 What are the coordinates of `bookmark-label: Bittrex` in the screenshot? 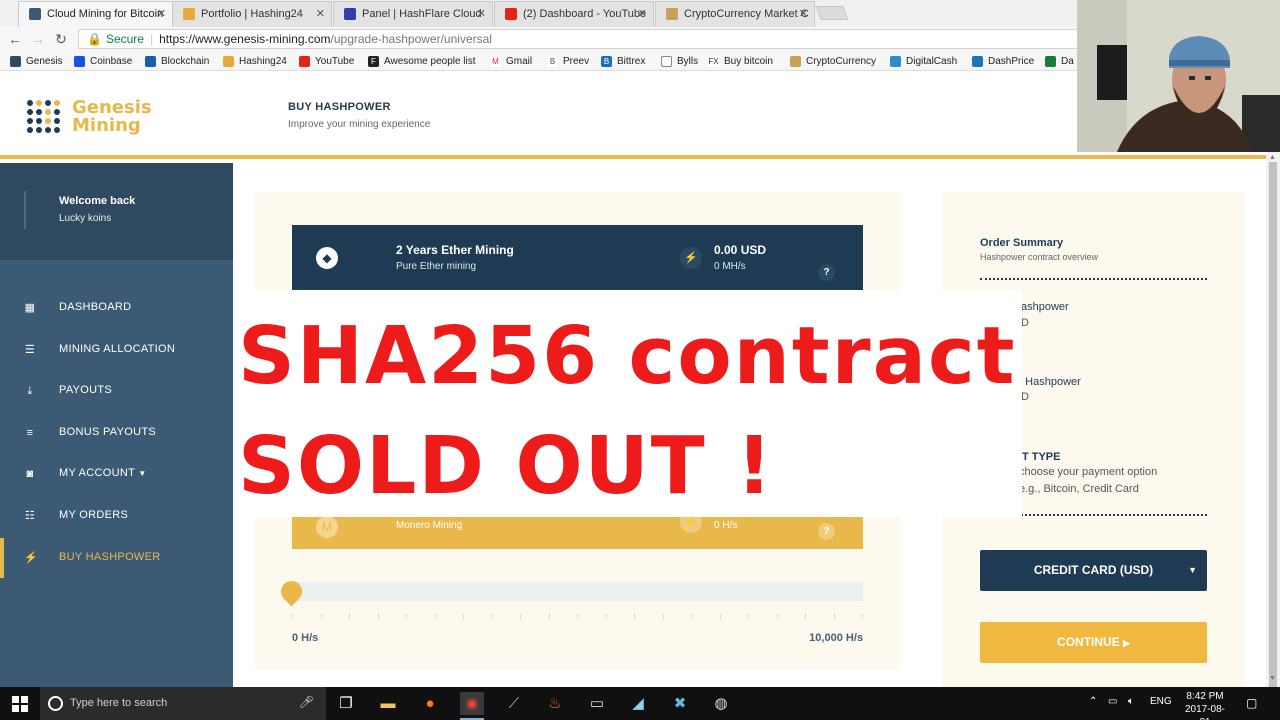 It's located at (631, 61).